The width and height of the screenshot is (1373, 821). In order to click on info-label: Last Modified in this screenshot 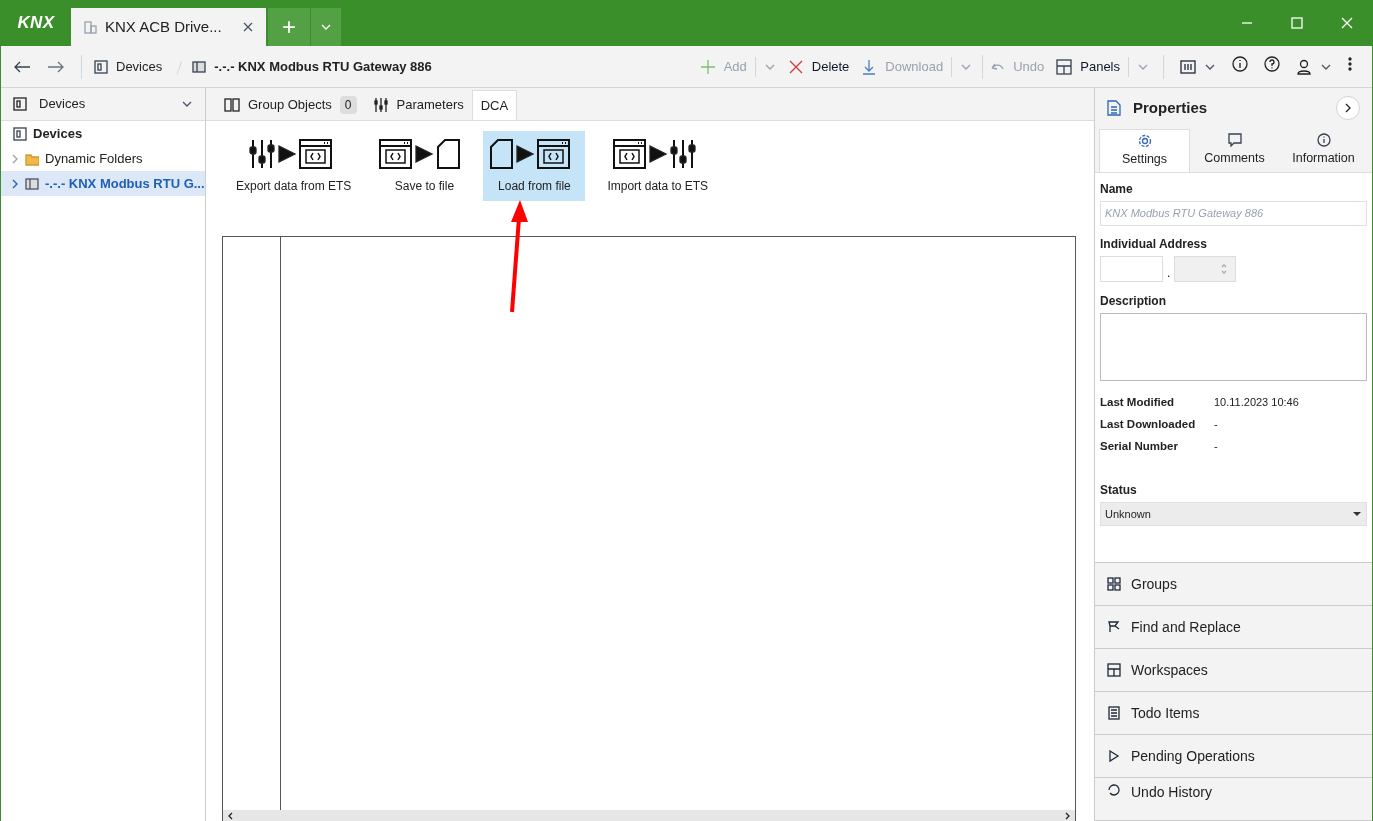, I will do `click(1138, 401)`.